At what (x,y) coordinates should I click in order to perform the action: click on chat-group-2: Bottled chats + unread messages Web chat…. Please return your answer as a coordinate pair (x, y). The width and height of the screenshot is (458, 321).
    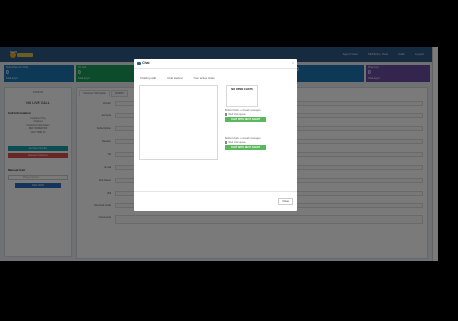
    Looking at the image, I should click on (245, 143).